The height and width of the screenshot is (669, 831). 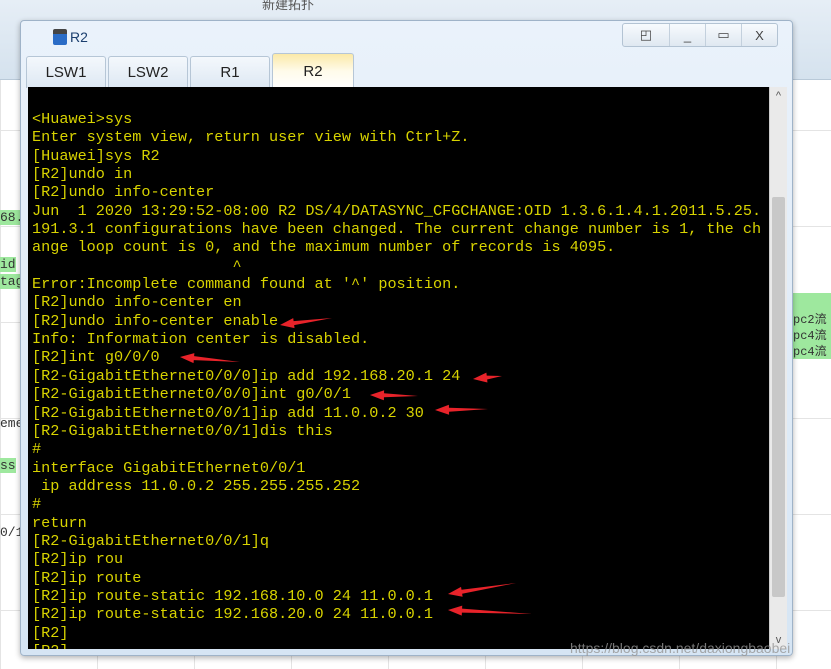 What do you see at coordinates (82, 119) in the screenshot?
I see `terminal-line: <Huawei>sys` at bounding box center [82, 119].